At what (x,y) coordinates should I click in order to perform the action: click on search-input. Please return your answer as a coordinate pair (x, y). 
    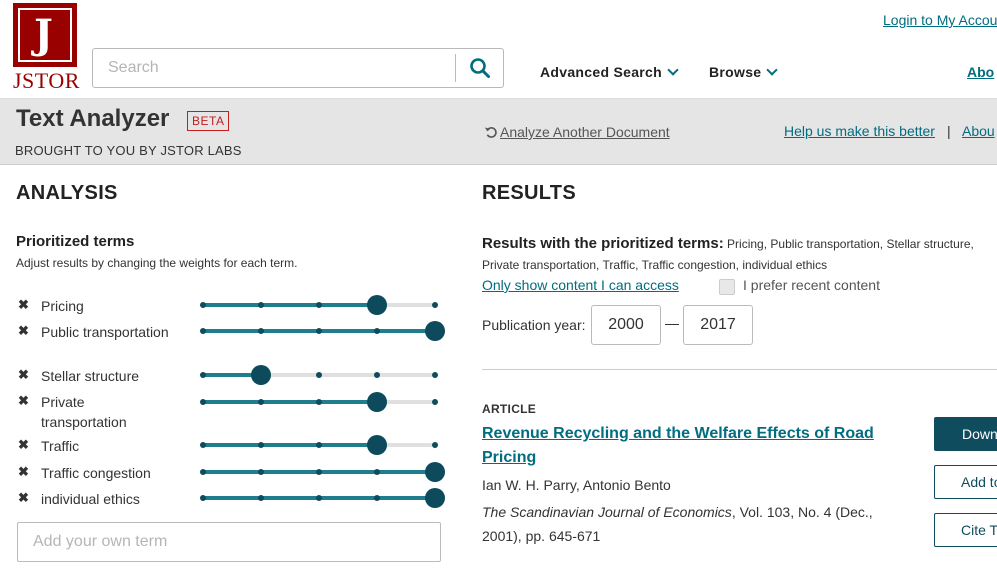
    Looking at the image, I should click on (273, 68).